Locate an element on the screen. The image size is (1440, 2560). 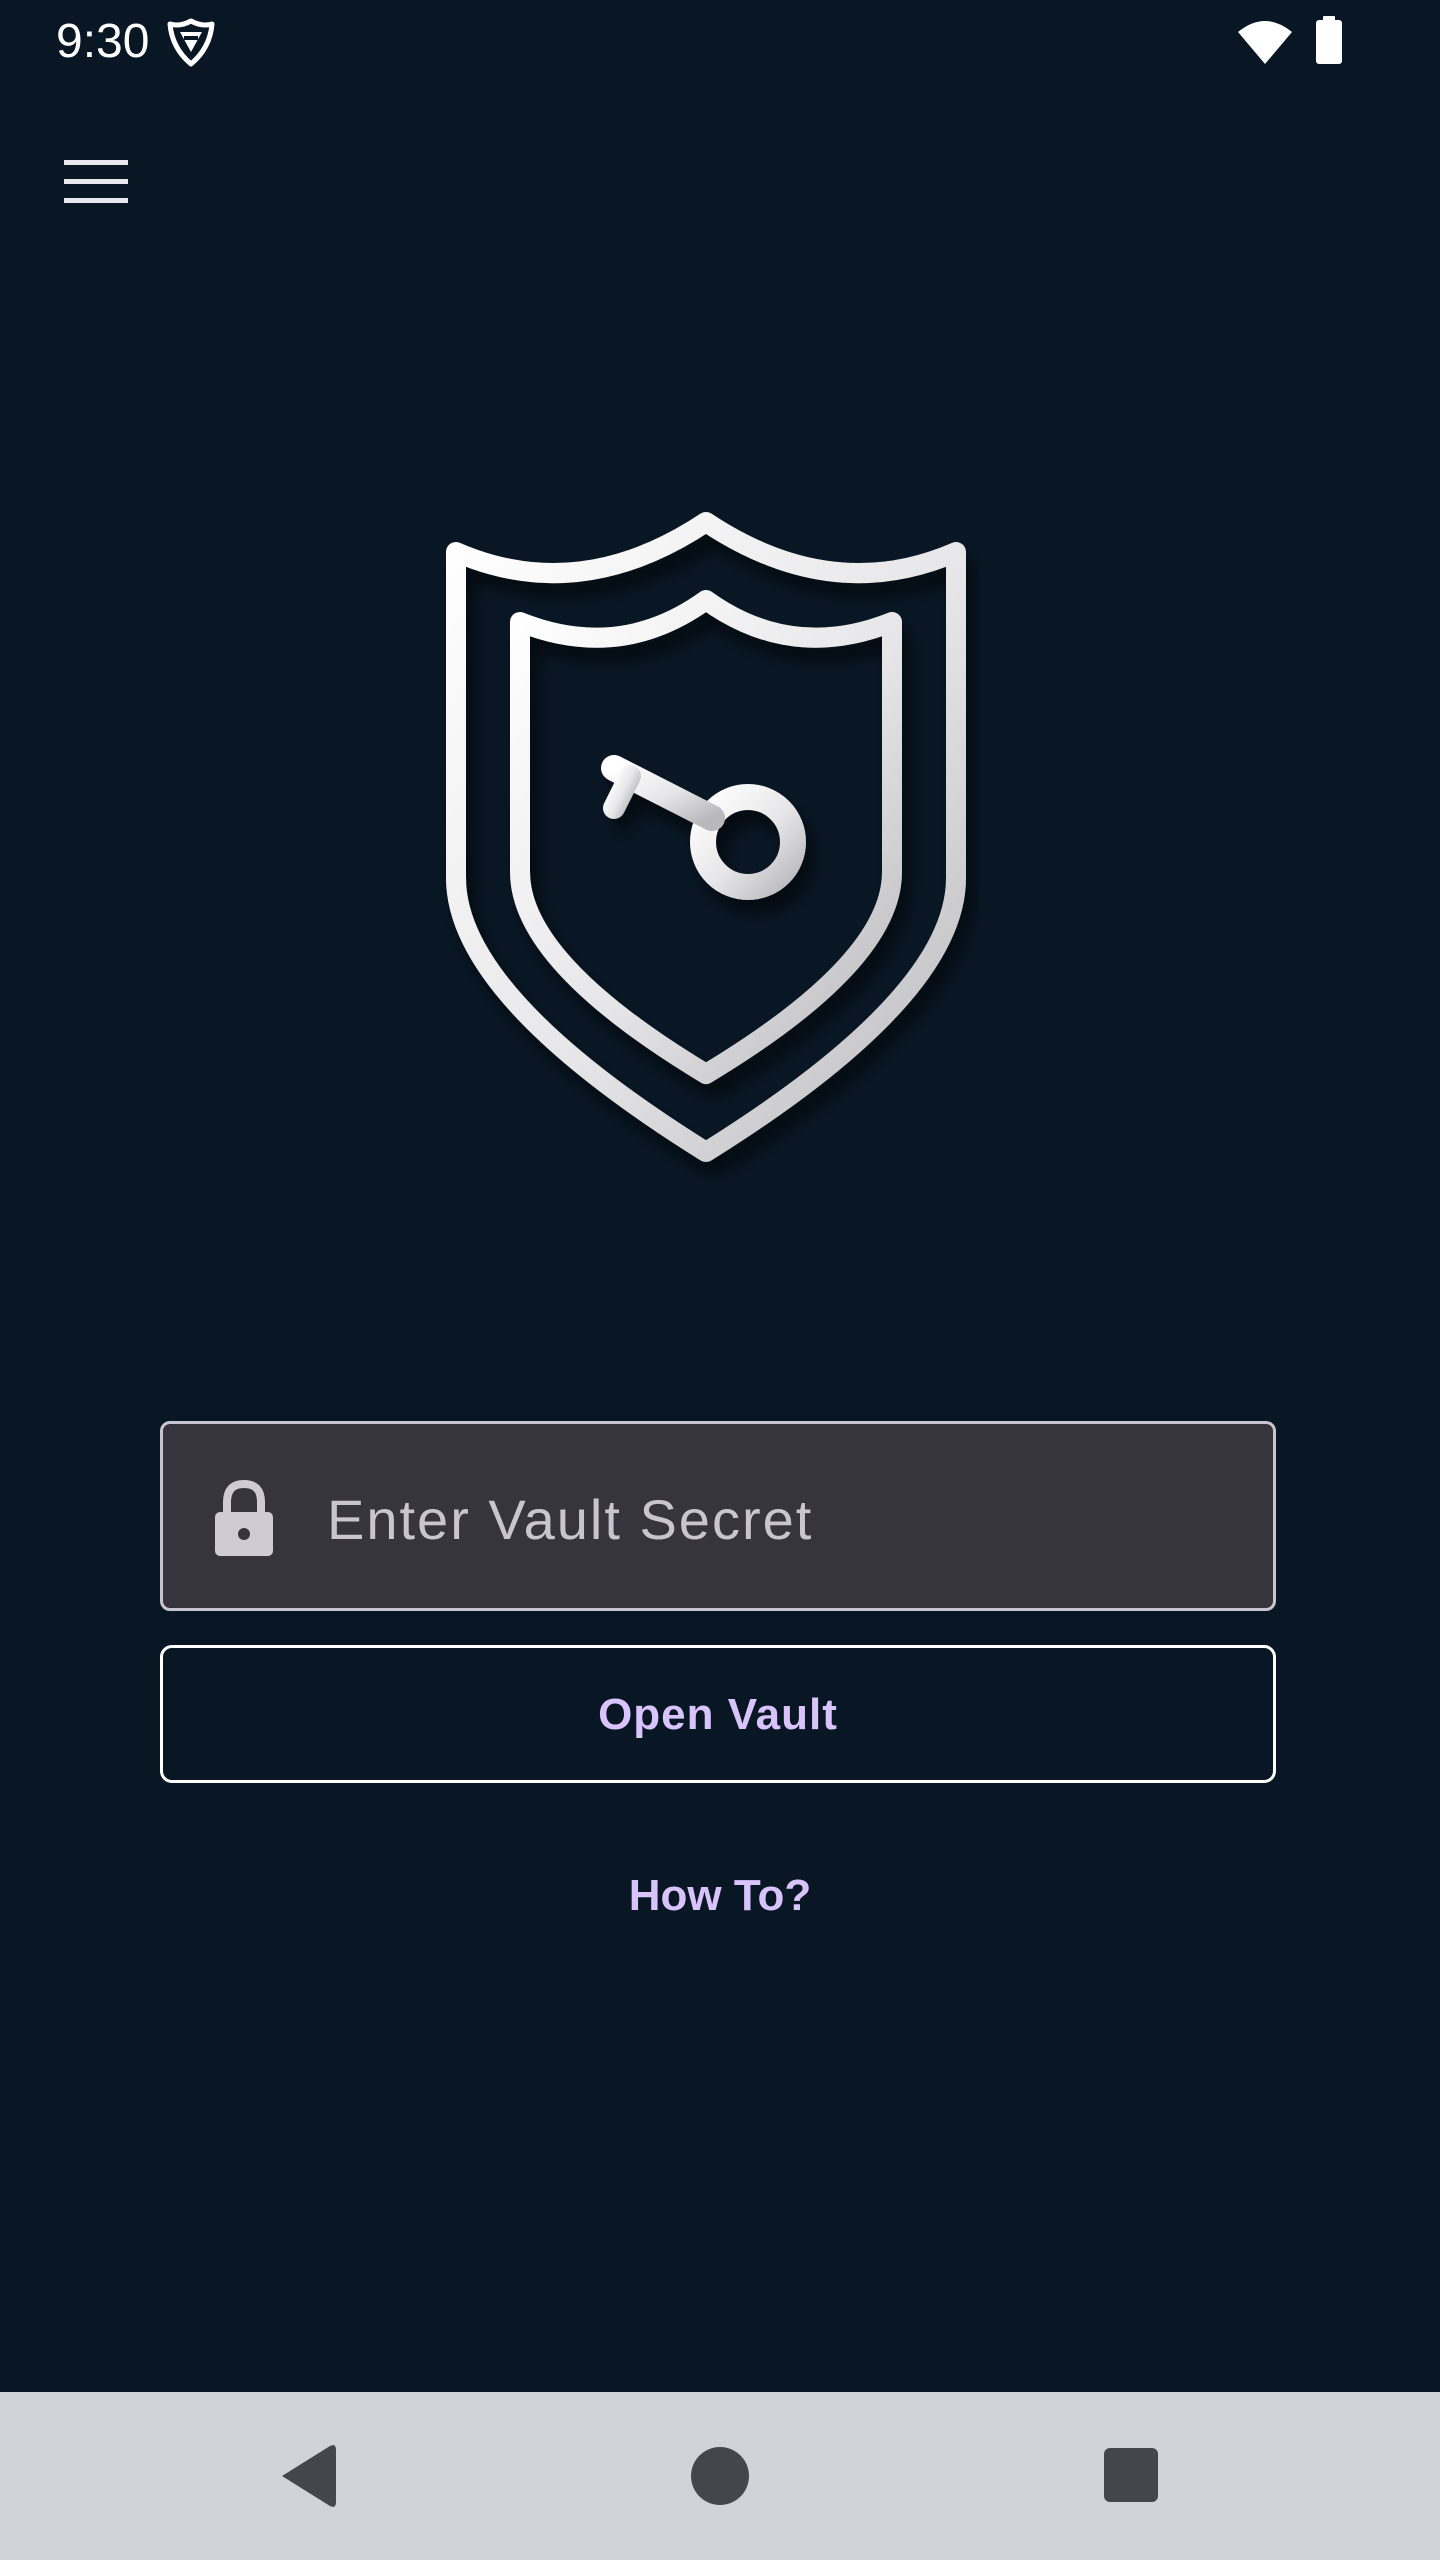
hamburger-menu-icon is located at coordinates (96, 181).